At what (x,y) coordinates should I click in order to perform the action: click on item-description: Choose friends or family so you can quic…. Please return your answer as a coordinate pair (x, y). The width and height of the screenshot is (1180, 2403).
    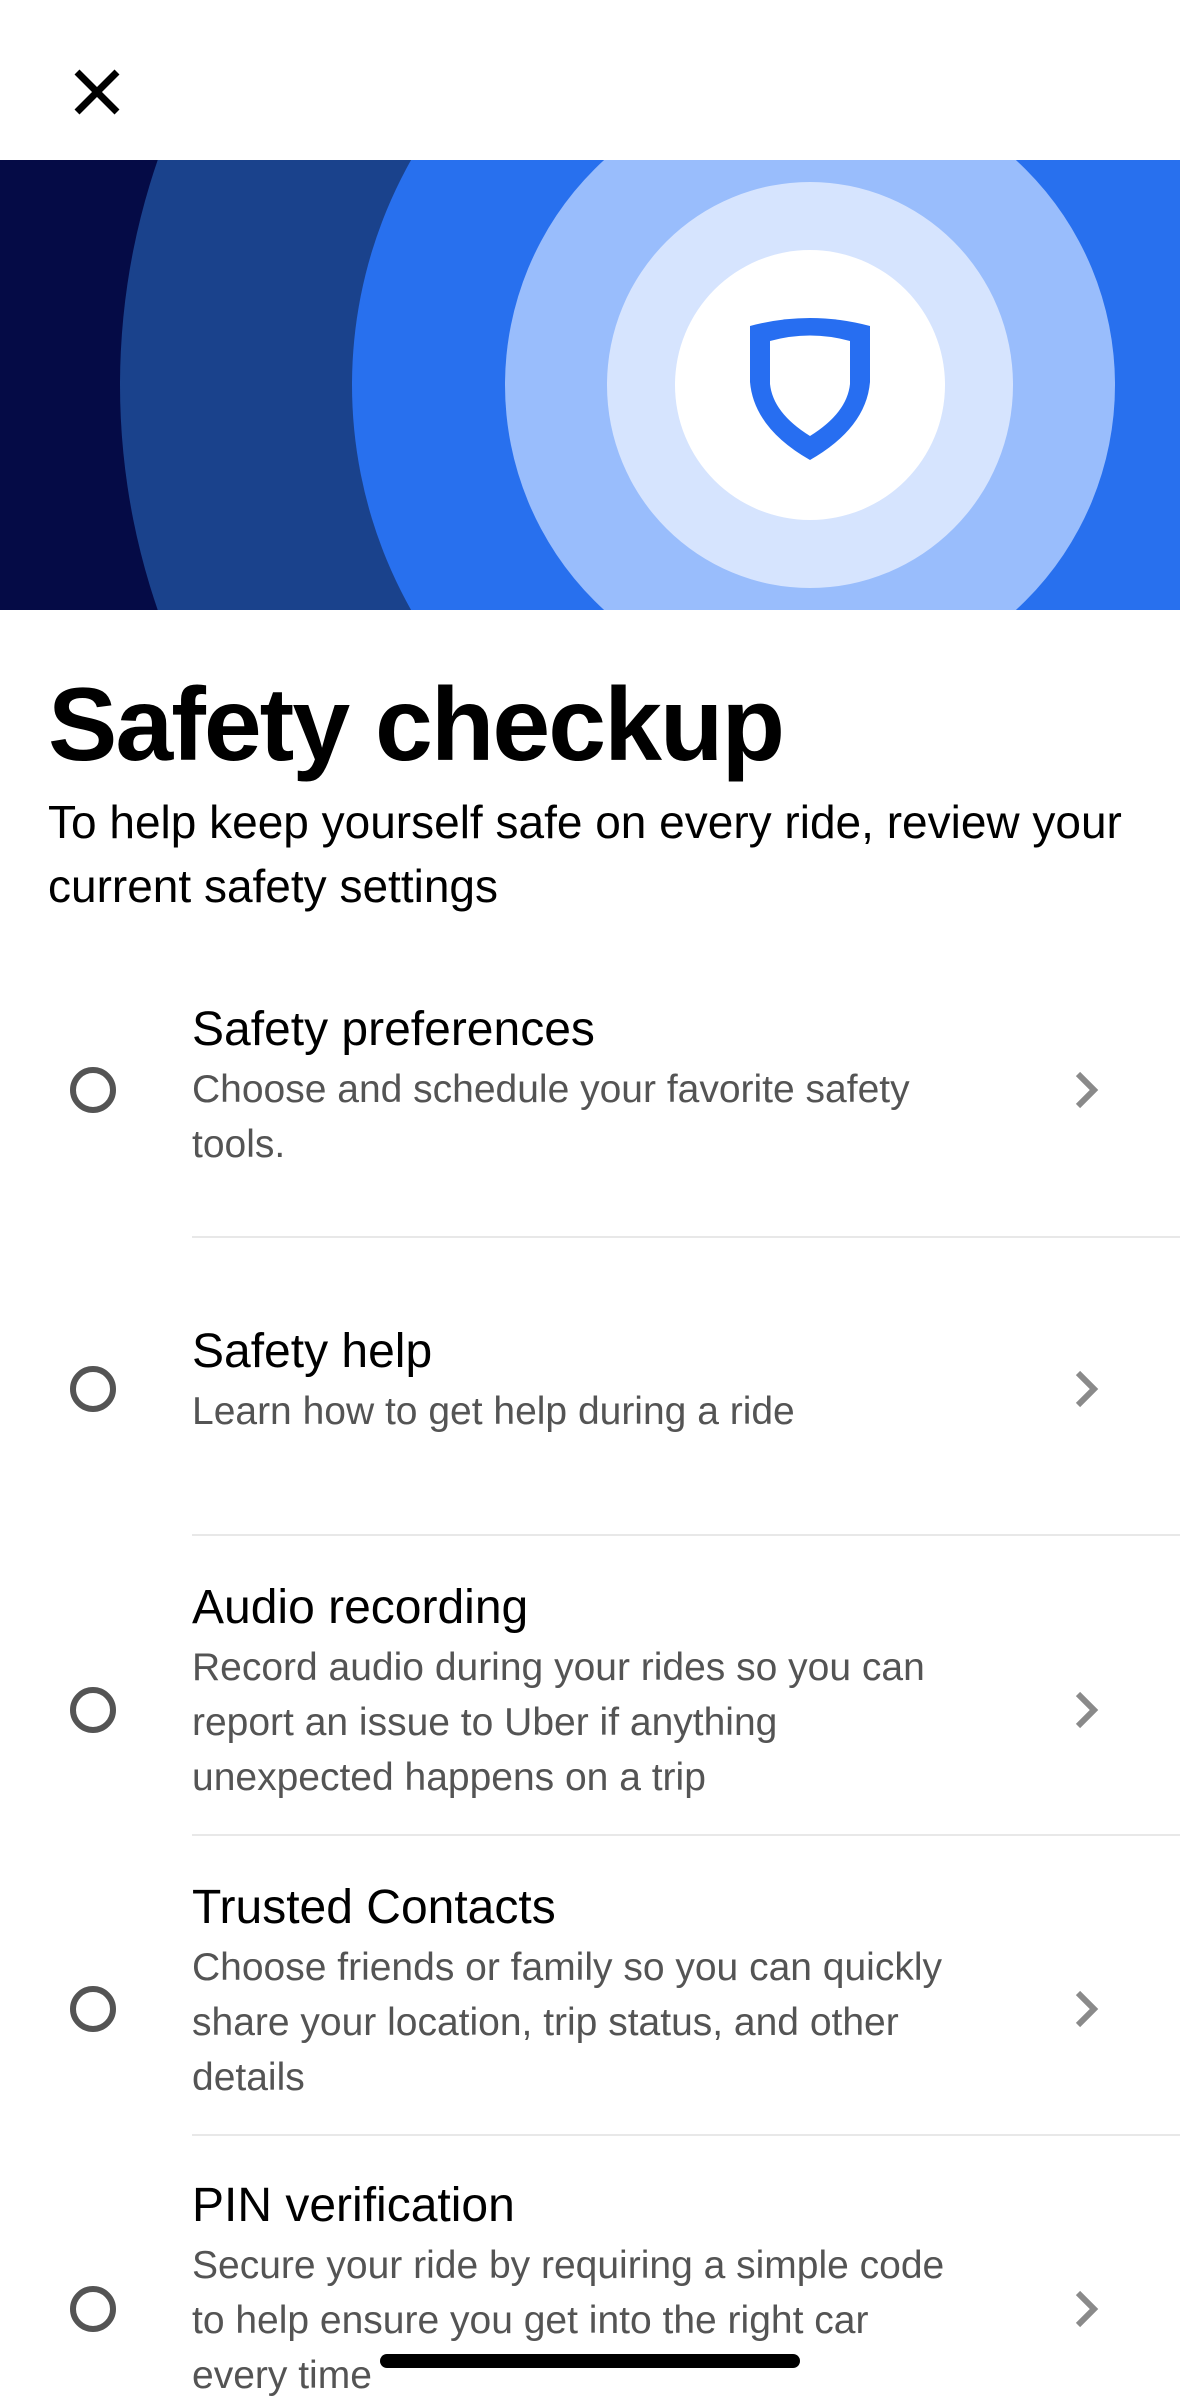
    Looking at the image, I should click on (567, 2022).